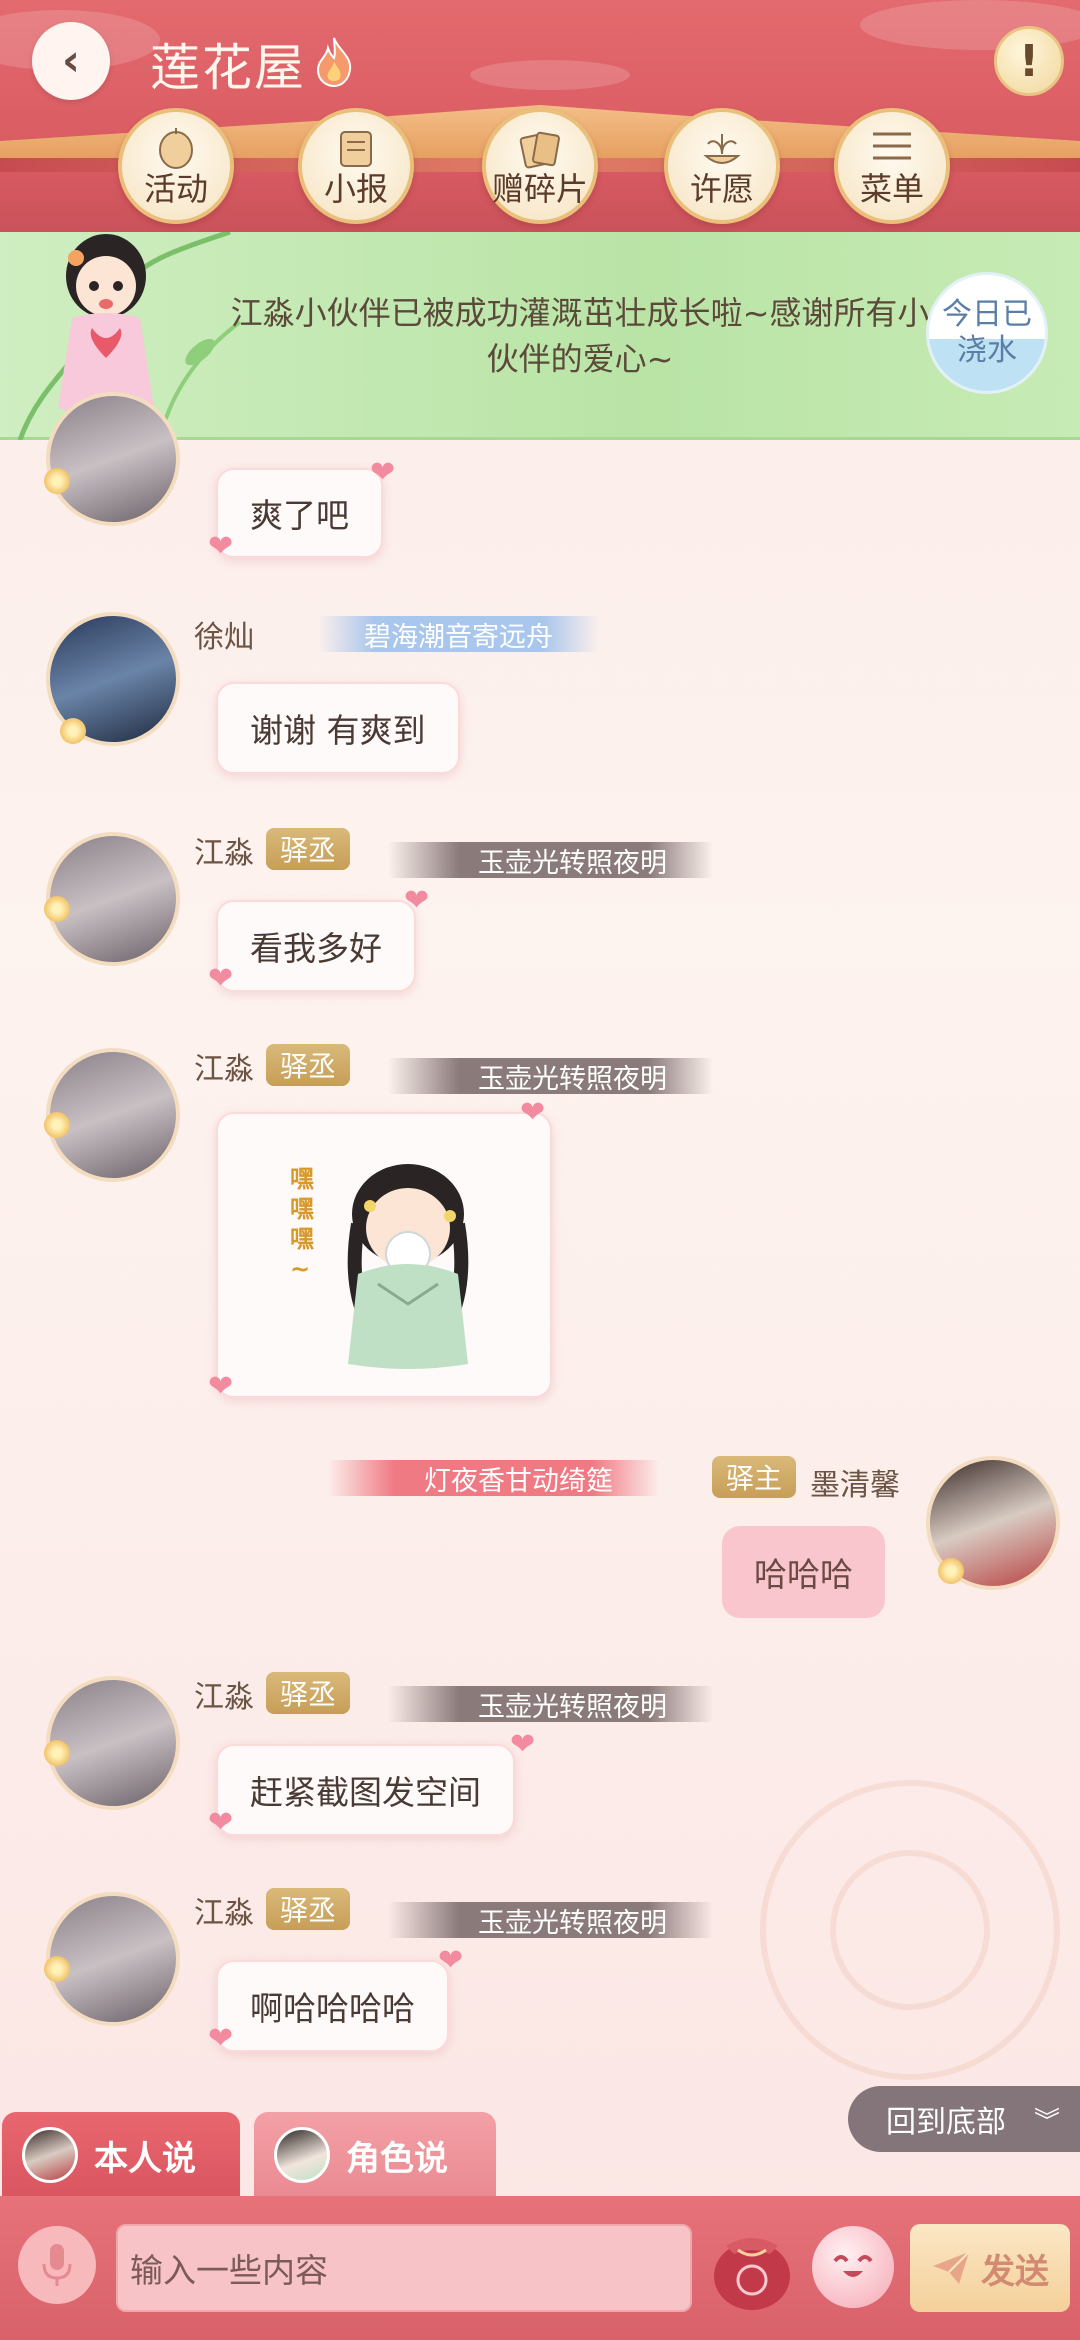  Describe the element at coordinates (946, 2122) in the screenshot. I see `back-to-bottom-label: 回到底部` at that location.